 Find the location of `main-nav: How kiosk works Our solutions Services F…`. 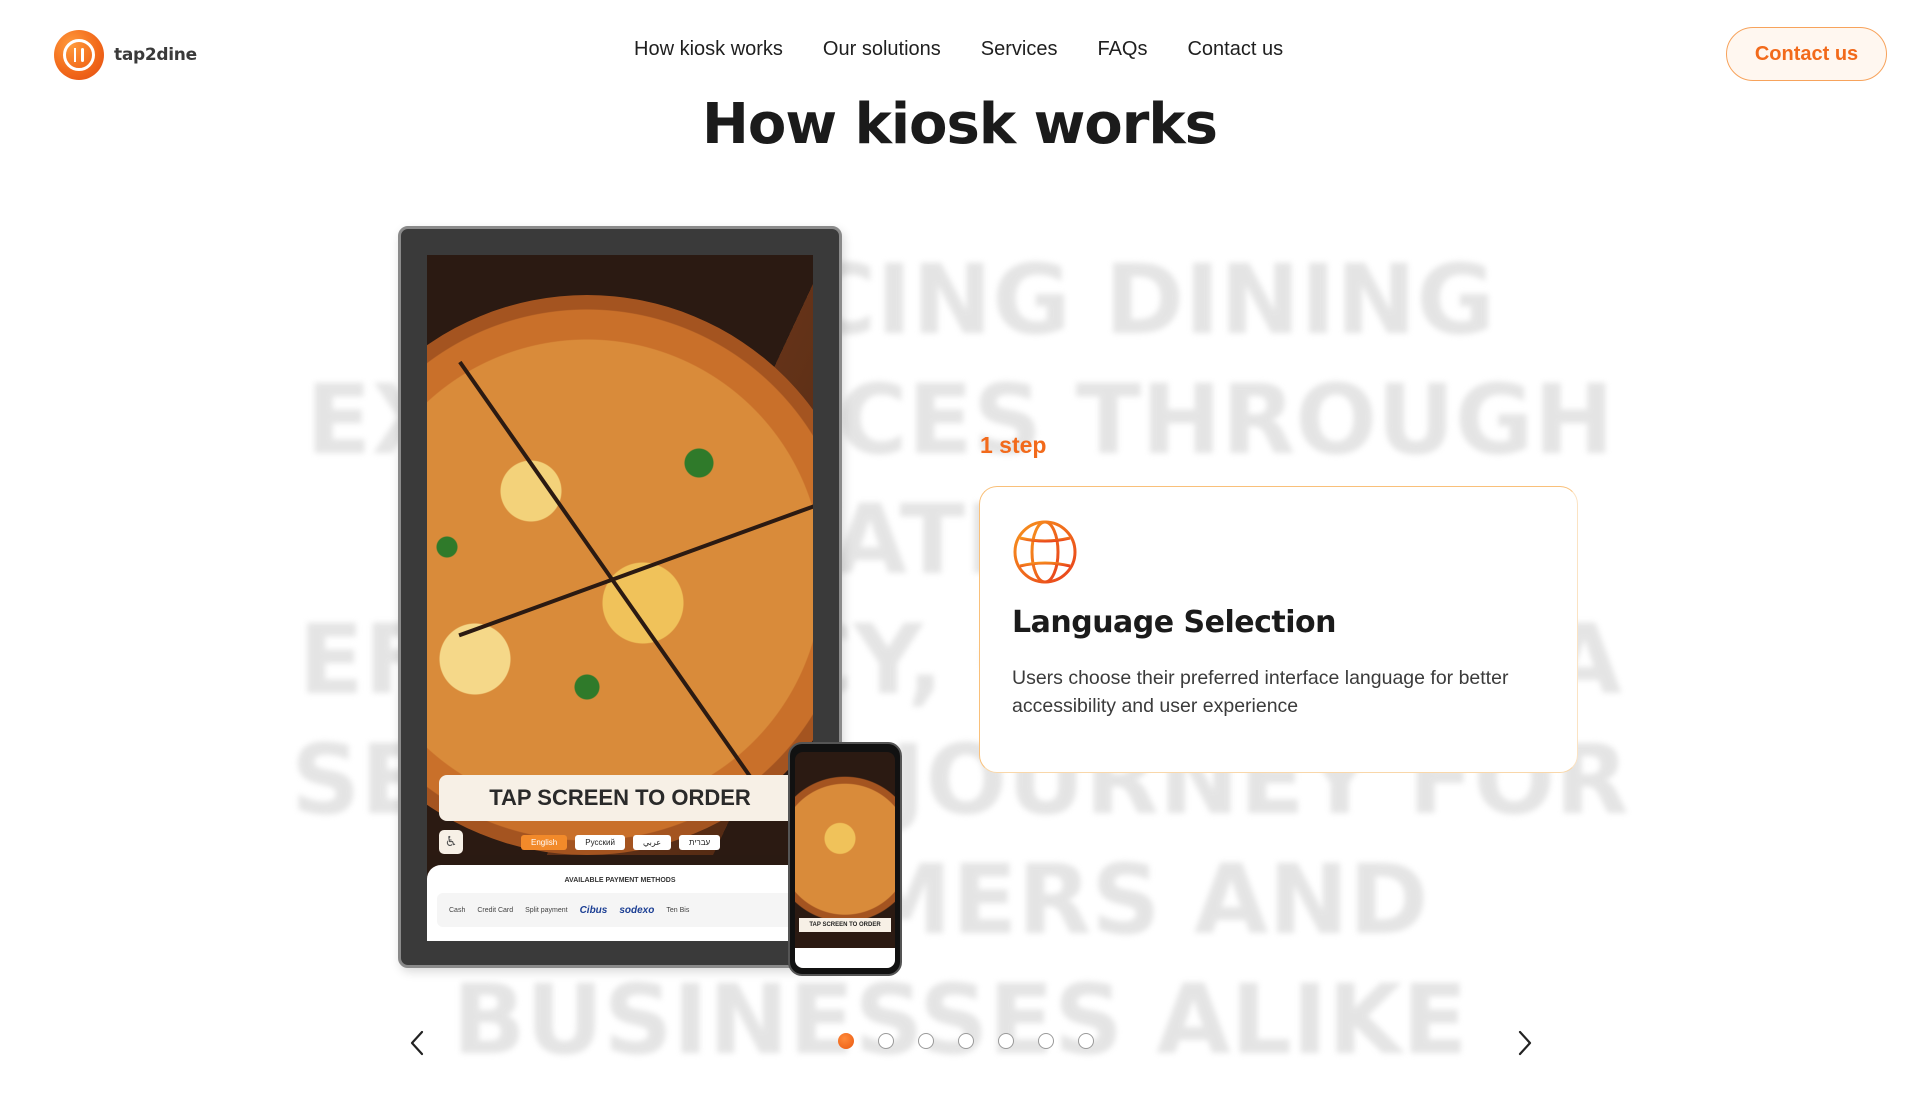

main-nav: How kiosk works Our solutions Services F… is located at coordinates (958, 49).